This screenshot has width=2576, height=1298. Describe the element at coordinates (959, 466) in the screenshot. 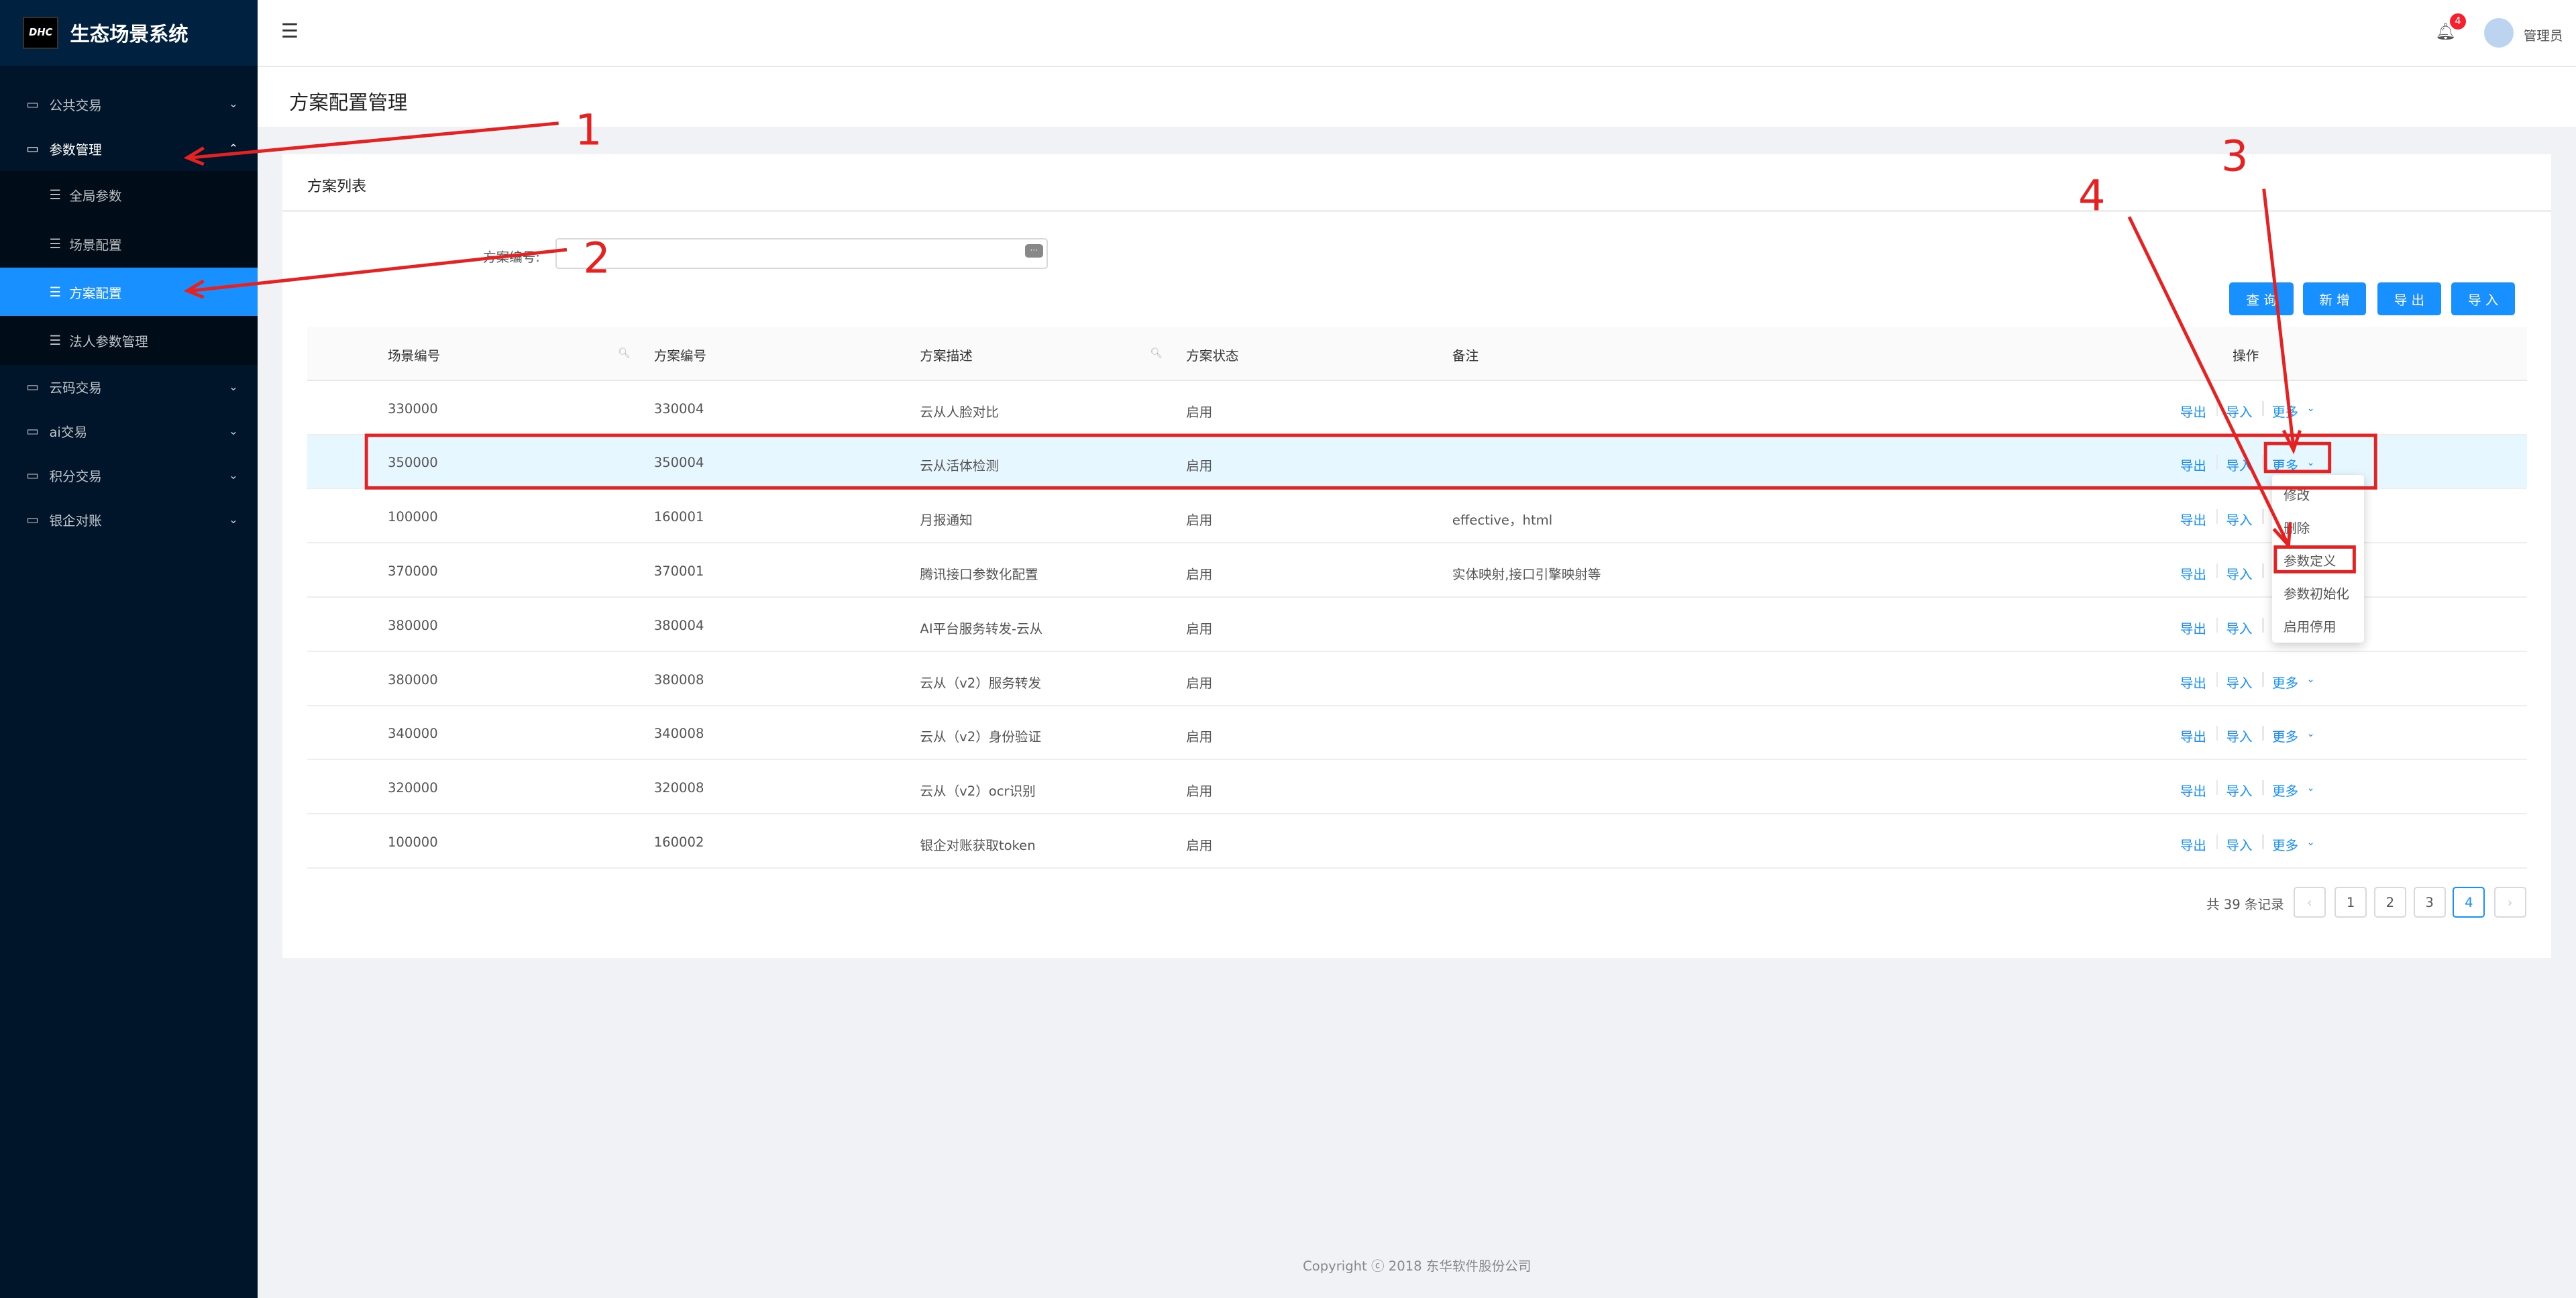

I see `cell-plan-desc: 云从活体检测` at that location.